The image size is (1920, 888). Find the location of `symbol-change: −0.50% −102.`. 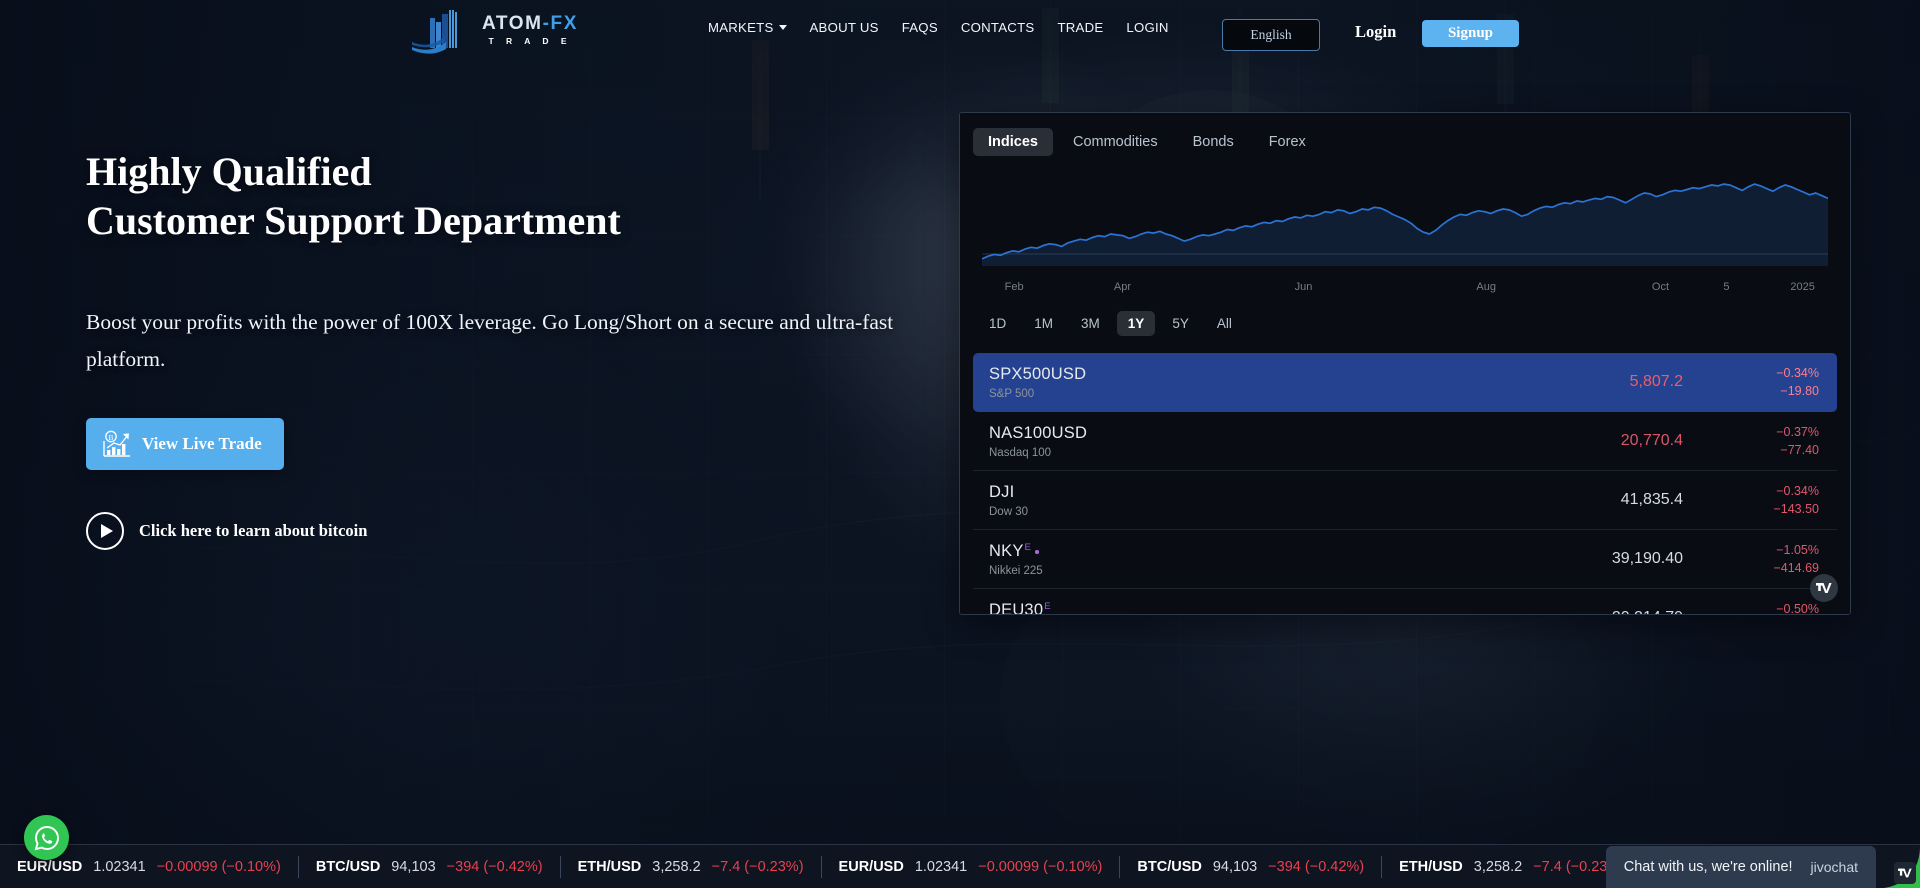

symbol-change: −0.50% −102. is located at coordinates (1771, 608).